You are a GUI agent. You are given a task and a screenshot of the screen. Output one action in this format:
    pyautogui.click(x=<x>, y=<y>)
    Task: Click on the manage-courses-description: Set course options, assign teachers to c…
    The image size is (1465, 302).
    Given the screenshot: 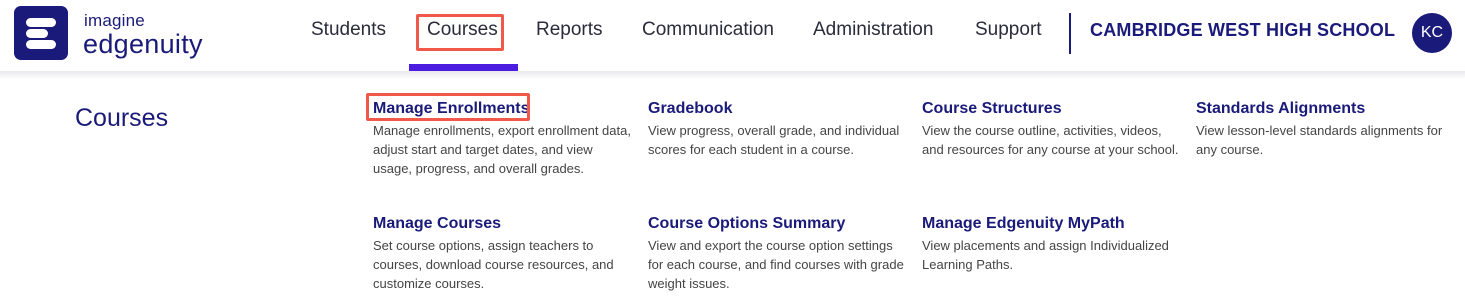 What is the action you would take?
    pyautogui.click(x=493, y=264)
    